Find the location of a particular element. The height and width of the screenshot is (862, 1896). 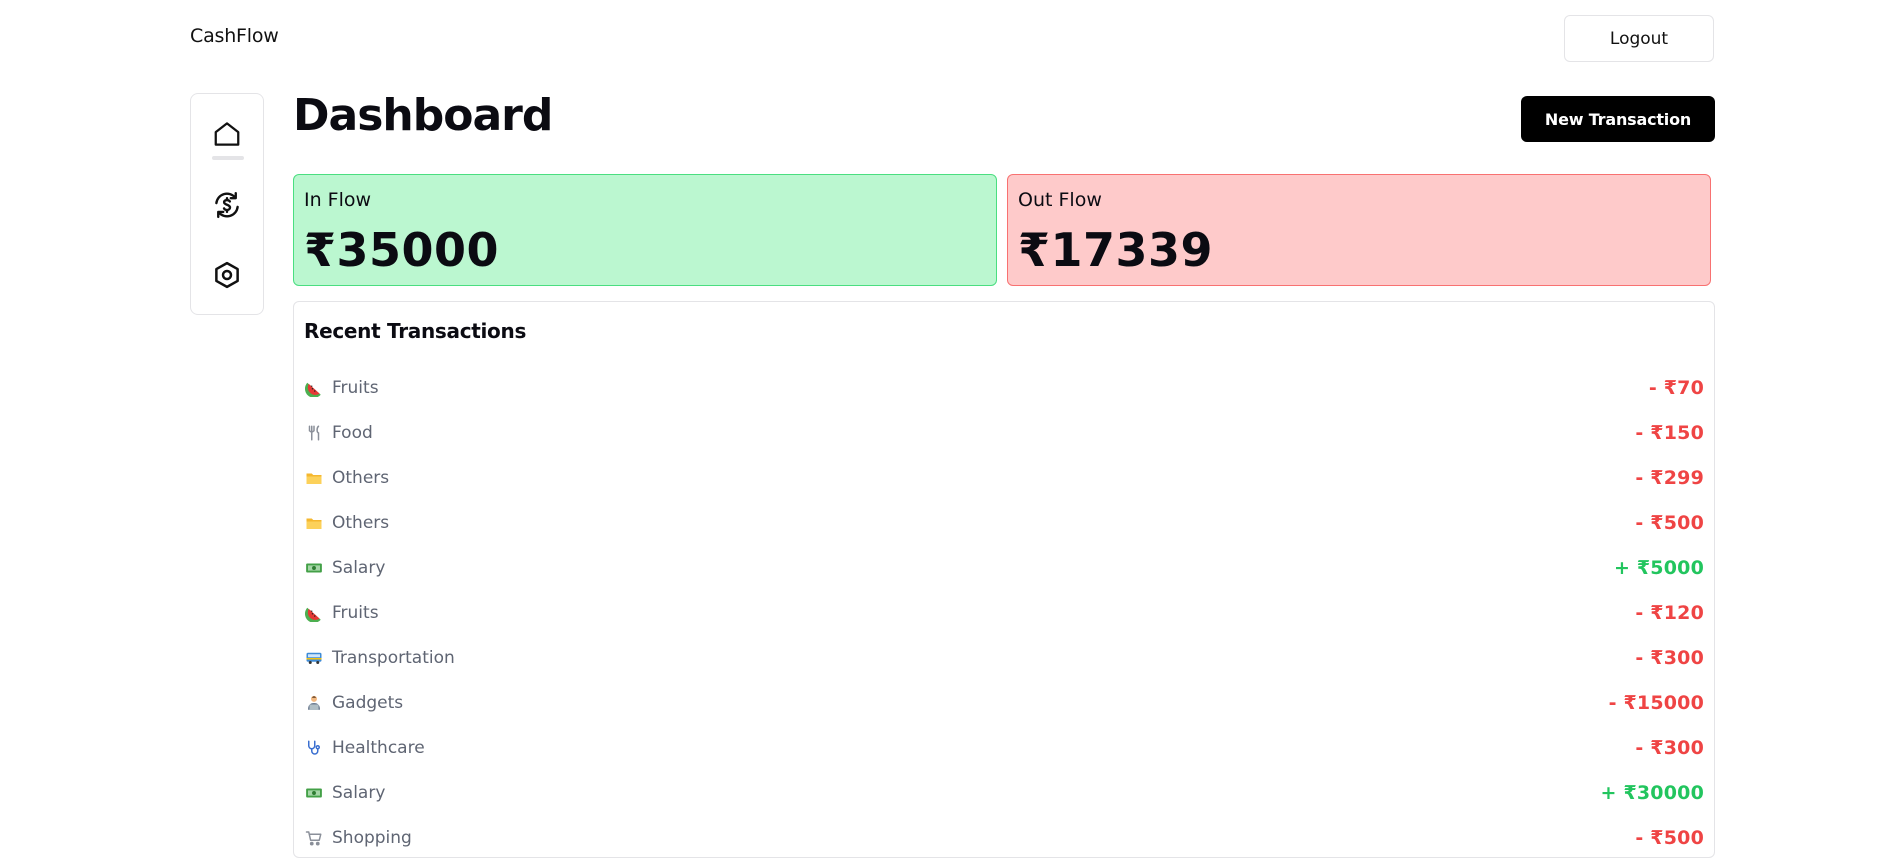

transaction-left: Transportation is located at coordinates (379, 658).